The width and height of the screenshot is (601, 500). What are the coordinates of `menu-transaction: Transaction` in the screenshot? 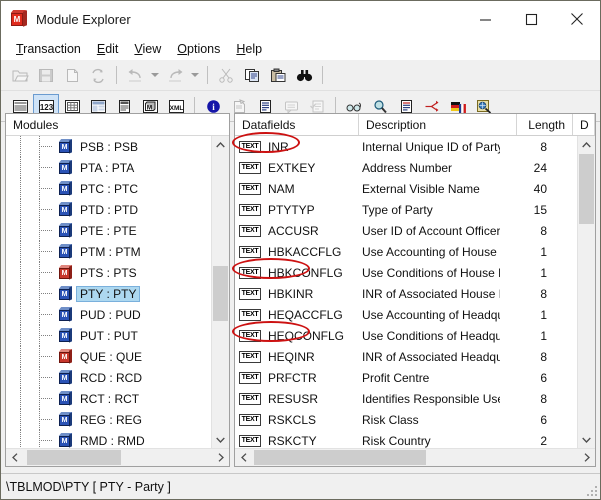 It's located at (49, 49).